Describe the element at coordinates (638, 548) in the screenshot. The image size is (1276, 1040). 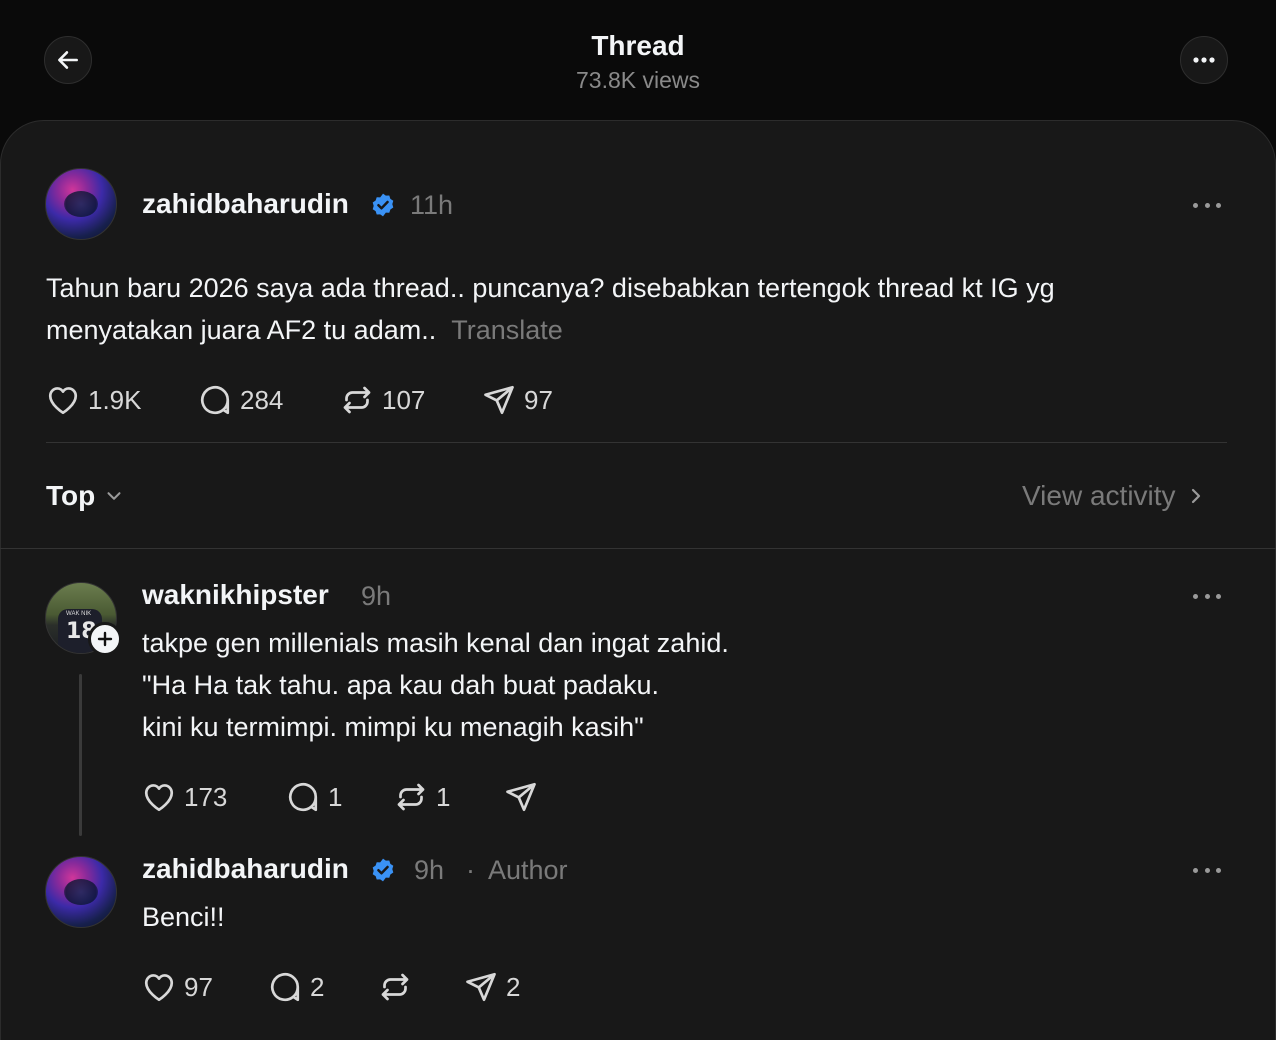
I see `section-divider` at that location.